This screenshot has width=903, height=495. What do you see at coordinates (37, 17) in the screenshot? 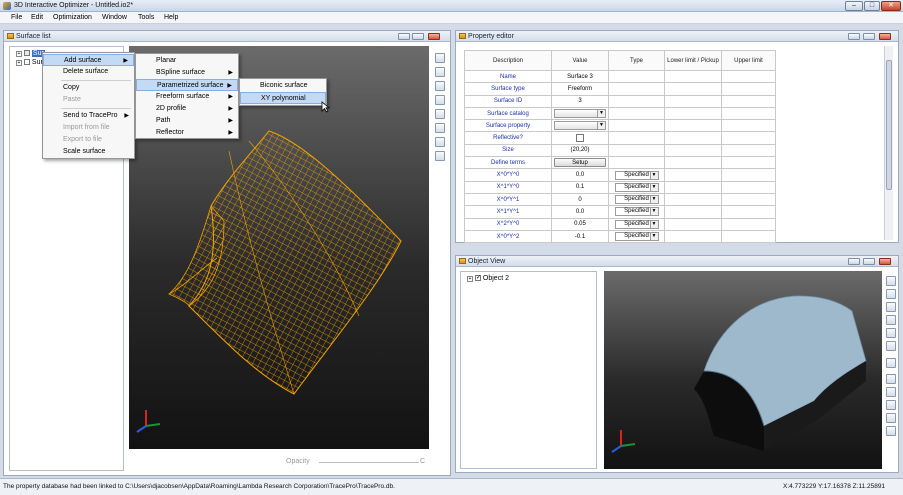
I see `menu-edit: Edit` at bounding box center [37, 17].